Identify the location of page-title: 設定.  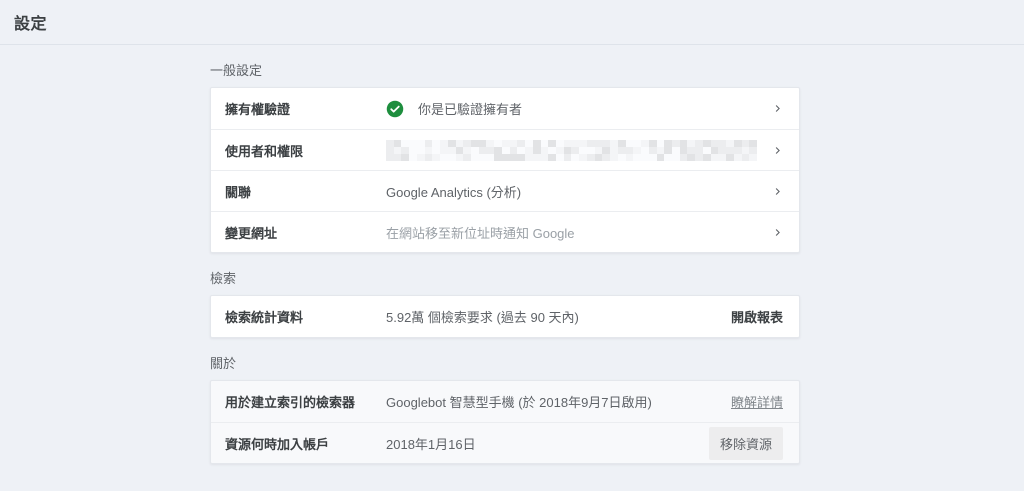
(31, 24).